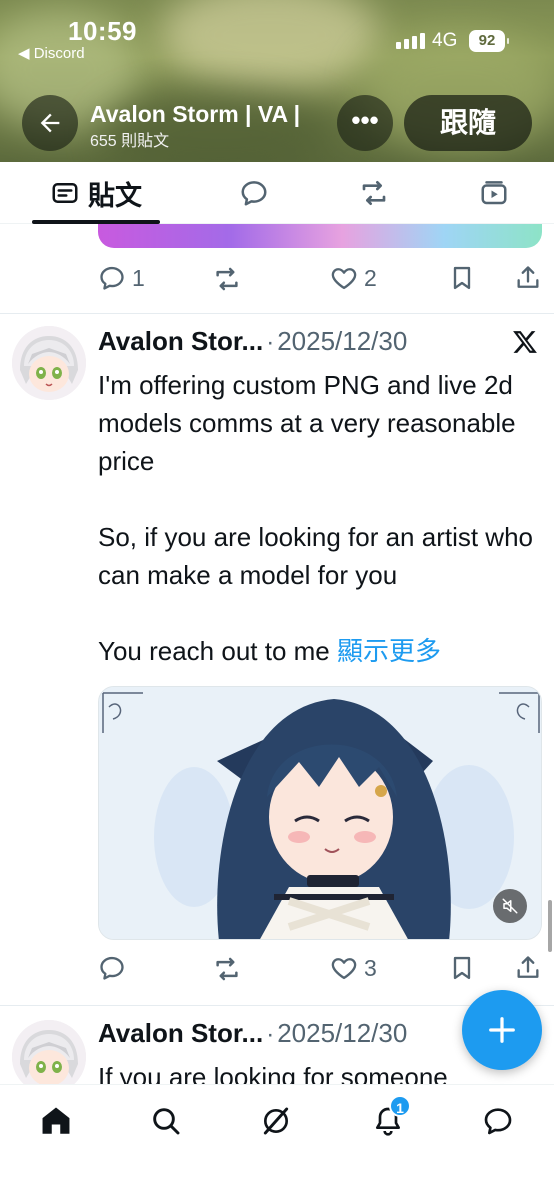 The width and height of the screenshot is (554, 1200). I want to click on network-type: 4G, so click(445, 40).